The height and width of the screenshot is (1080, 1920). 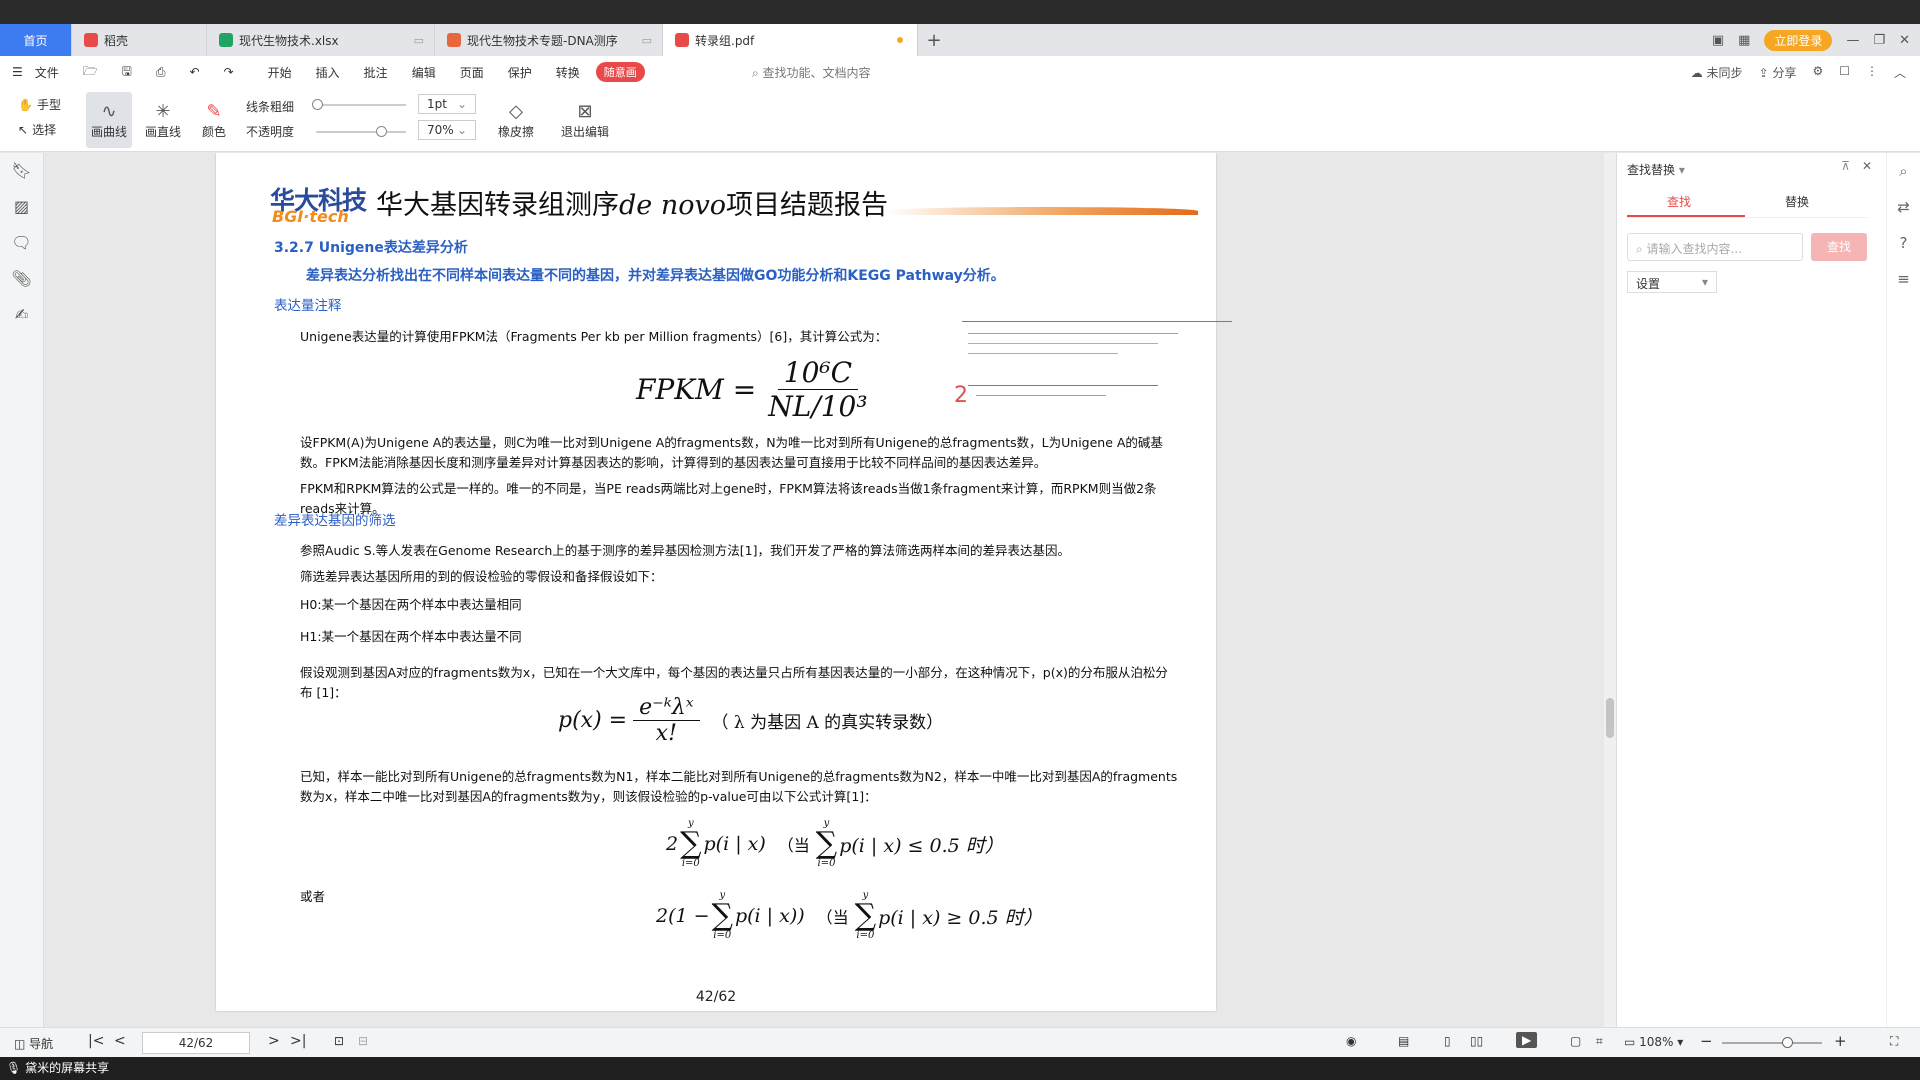 What do you see at coordinates (1718, 40) in the screenshot?
I see `layout-icon: ▣` at bounding box center [1718, 40].